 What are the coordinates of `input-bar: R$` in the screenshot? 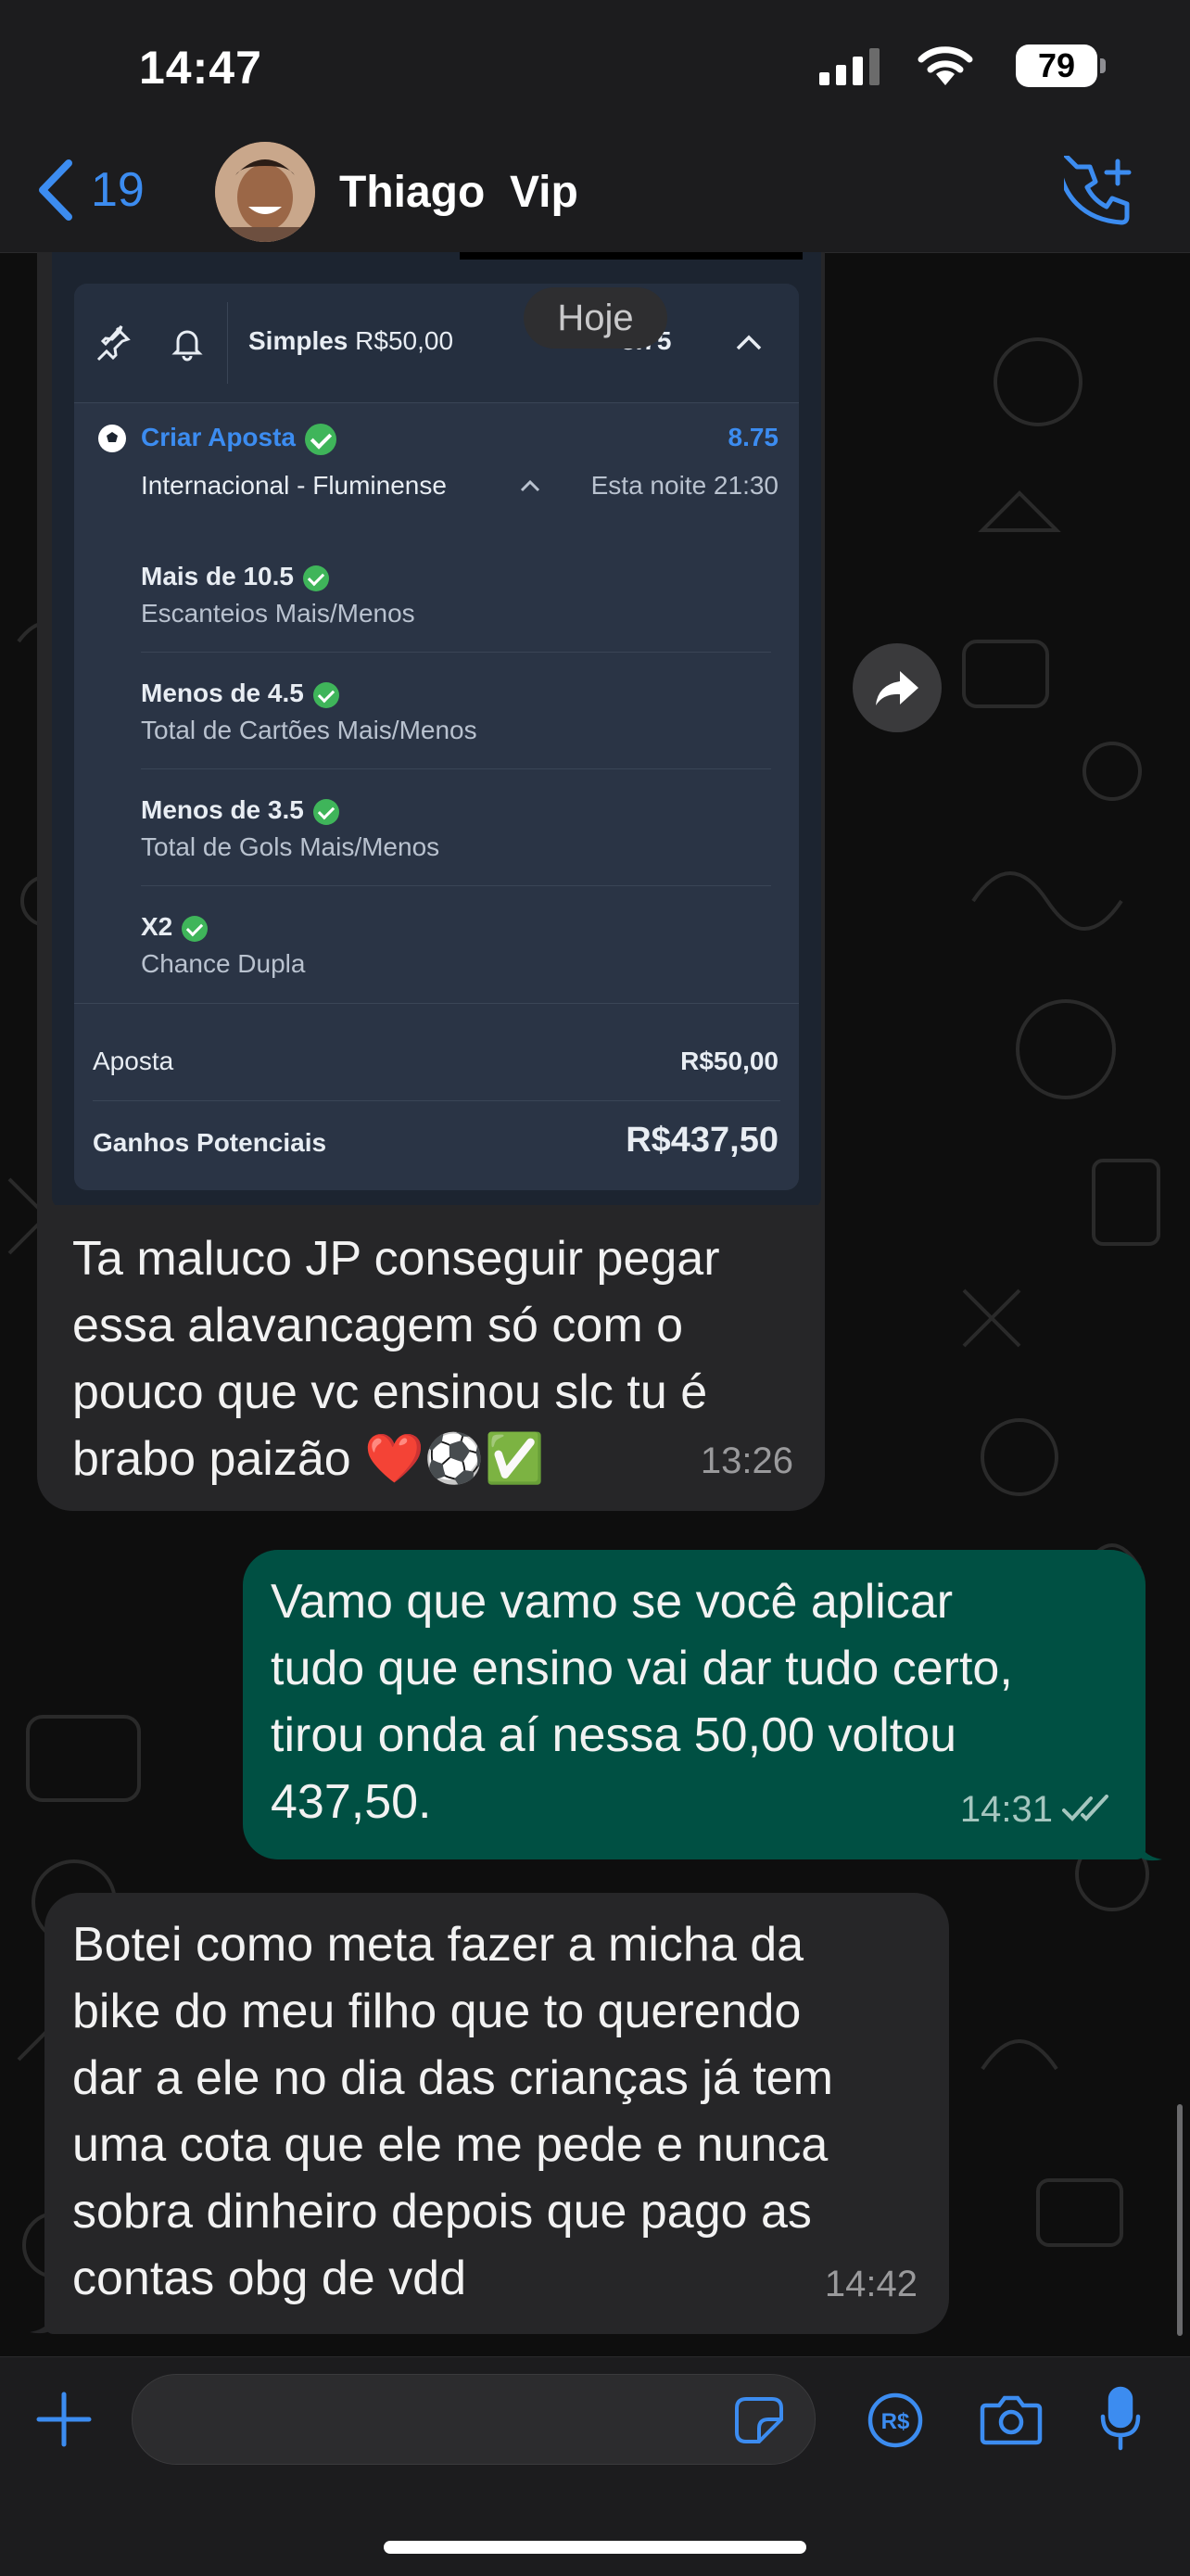 It's located at (595, 2466).